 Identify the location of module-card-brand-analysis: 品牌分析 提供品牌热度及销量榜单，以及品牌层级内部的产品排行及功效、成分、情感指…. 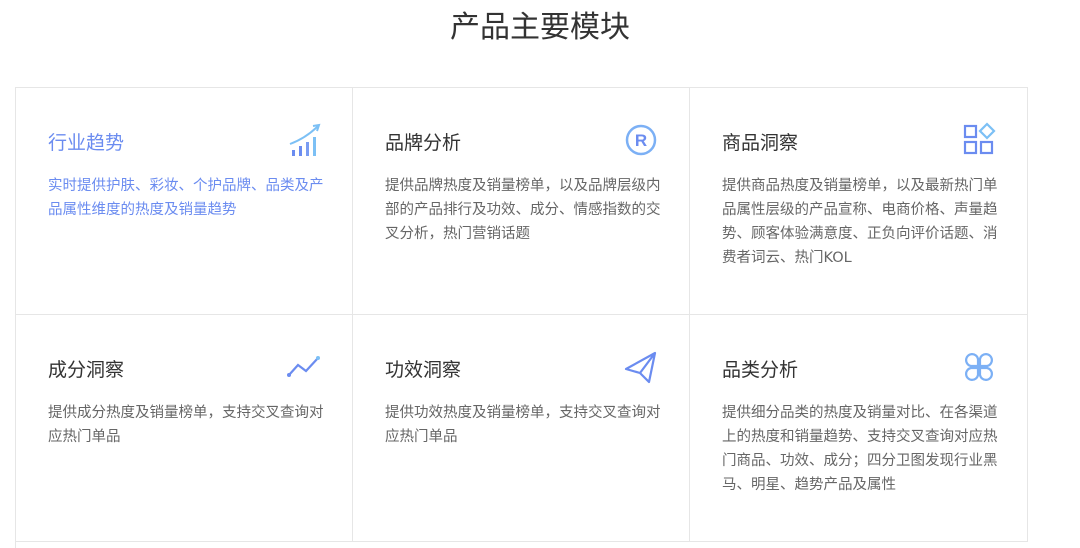
(521, 201).